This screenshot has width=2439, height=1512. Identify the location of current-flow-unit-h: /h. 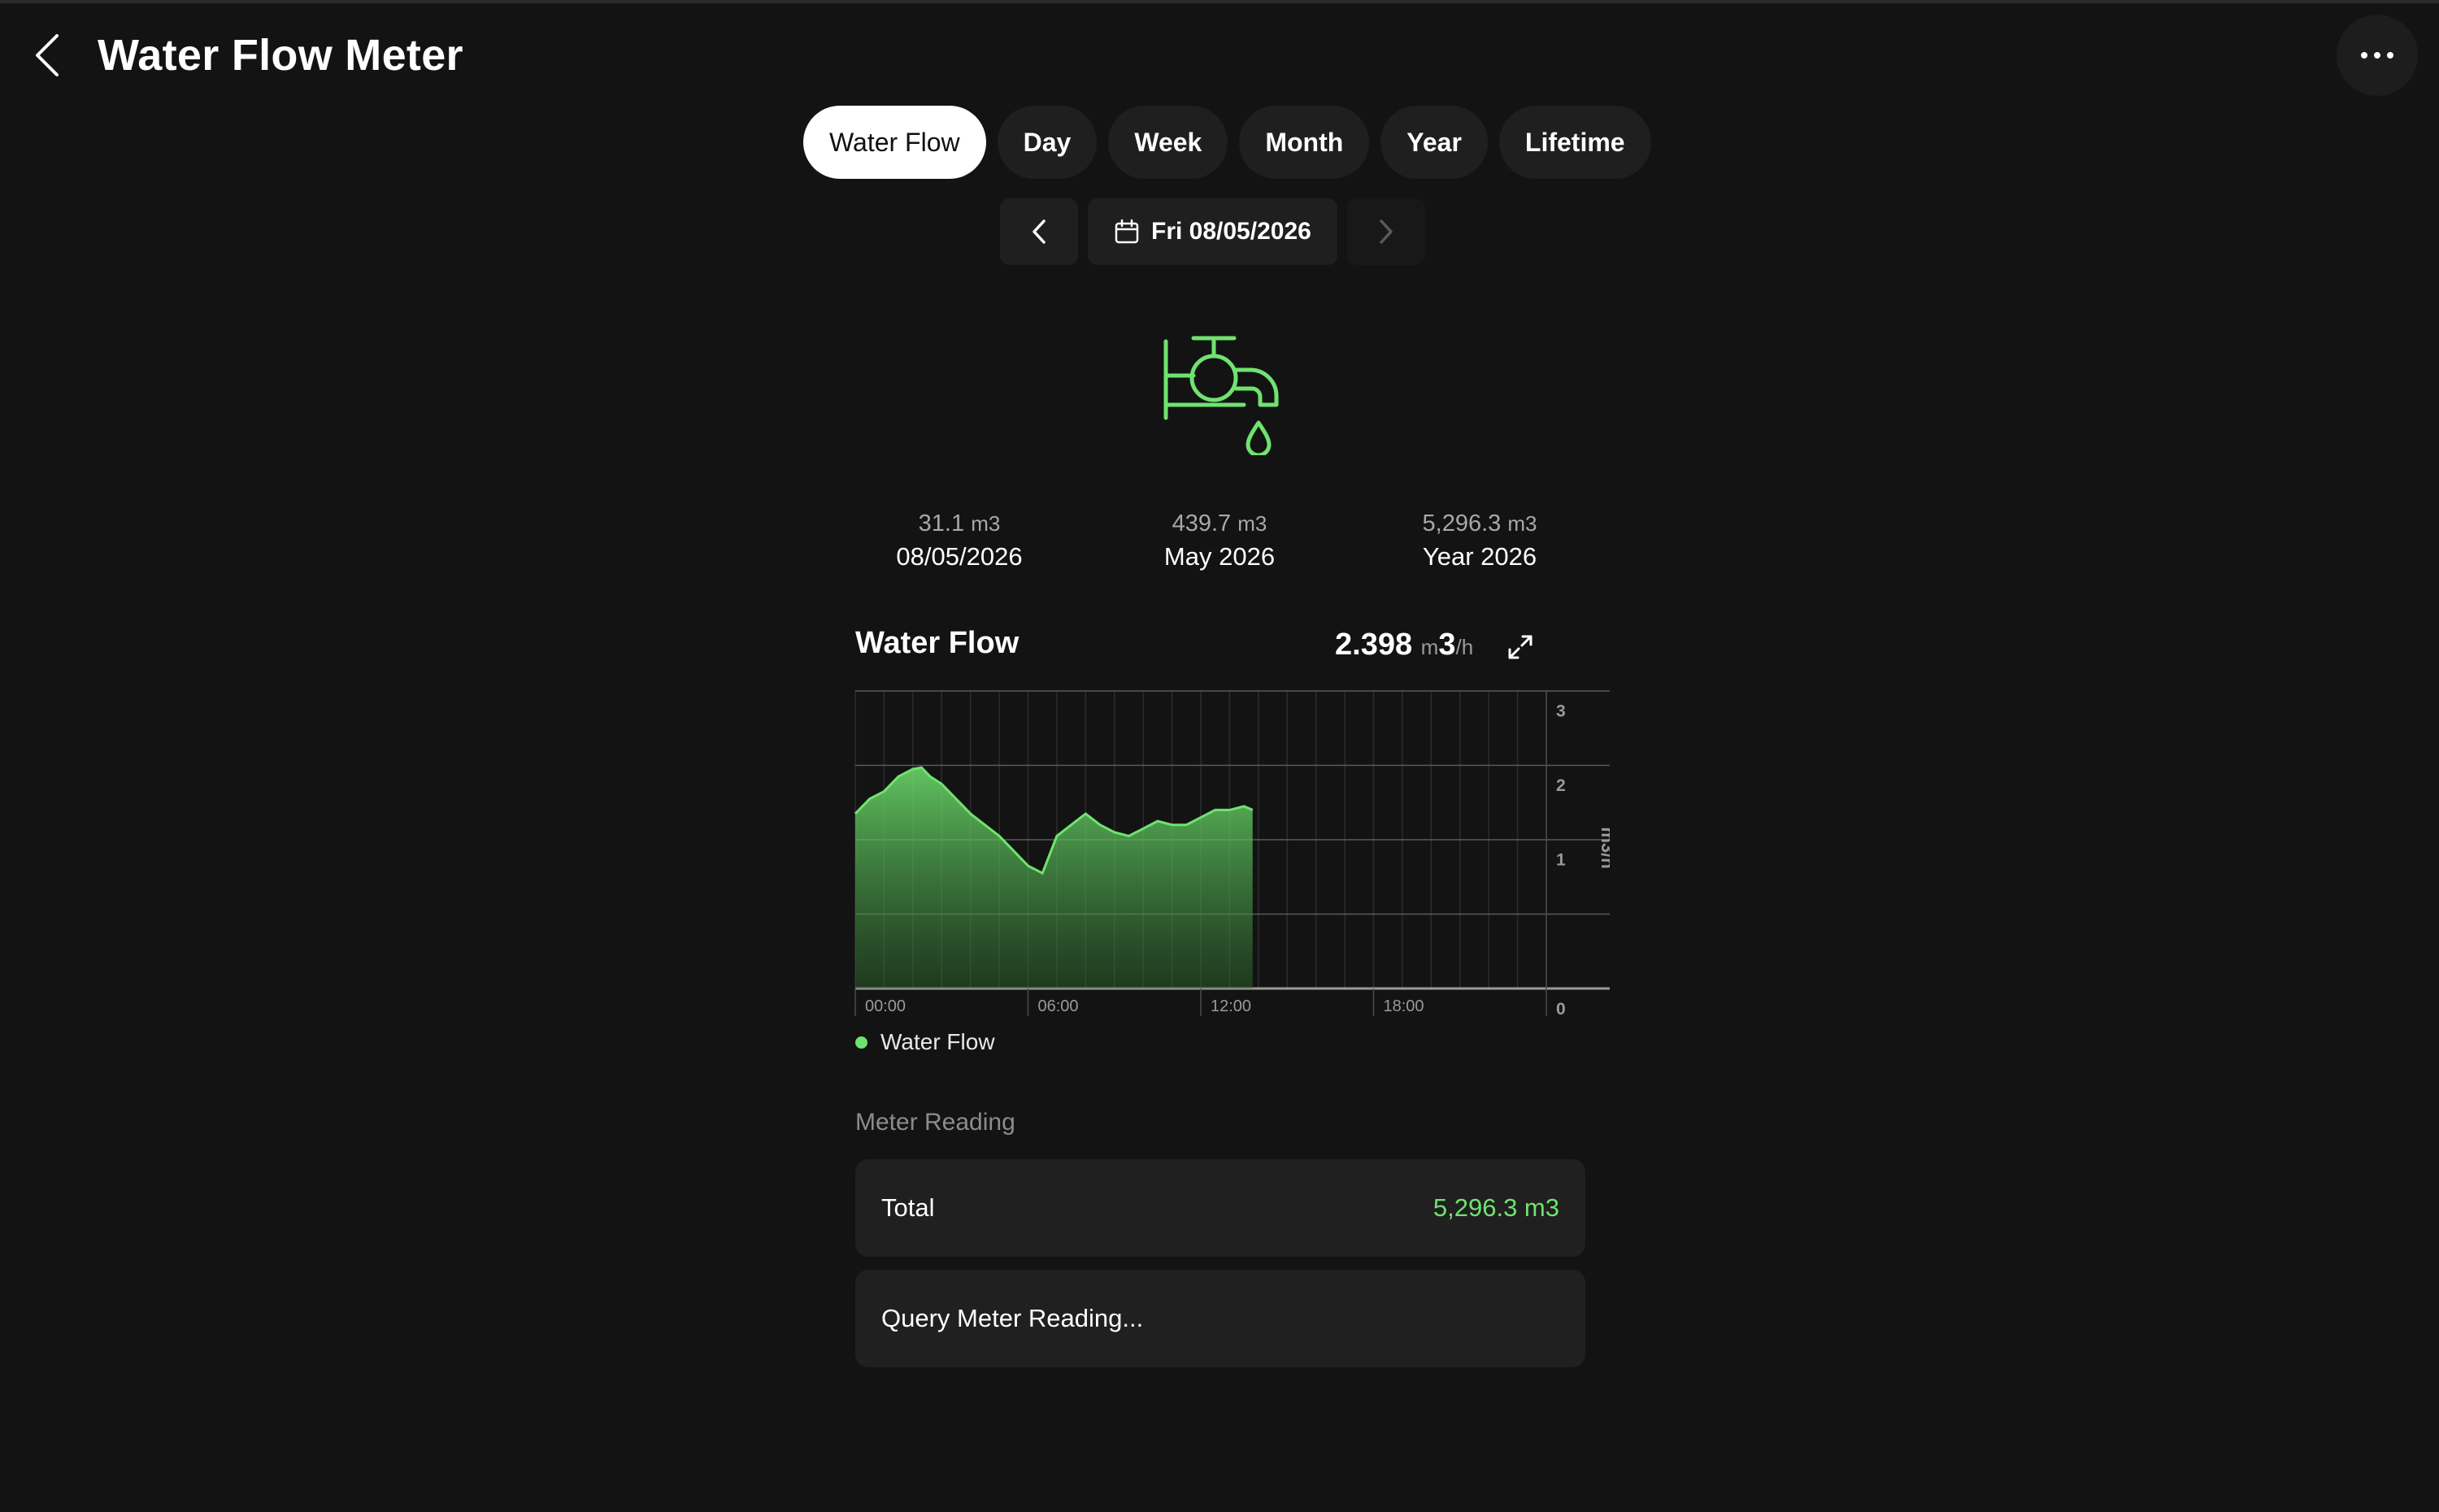
(1464, 647).